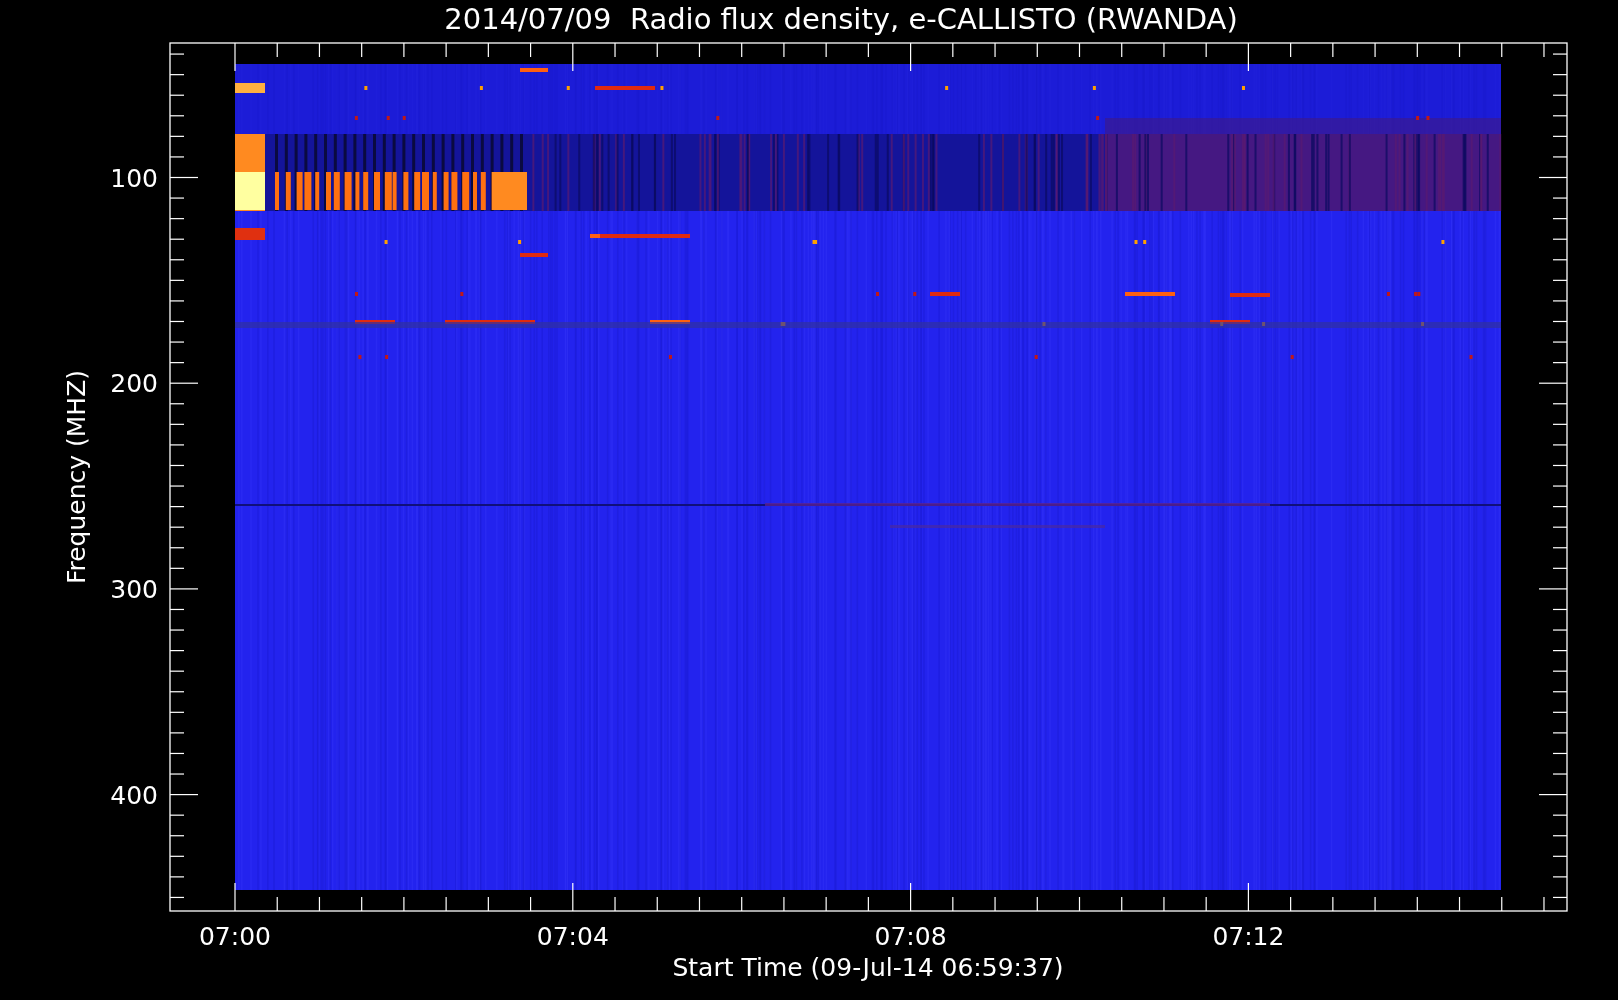 This screenshot has width=1618, height=1000. What do you see at coordinates (134, 589) in the screenshot?
I see `y-tick-label: 300` at bounding box center [134, 589].